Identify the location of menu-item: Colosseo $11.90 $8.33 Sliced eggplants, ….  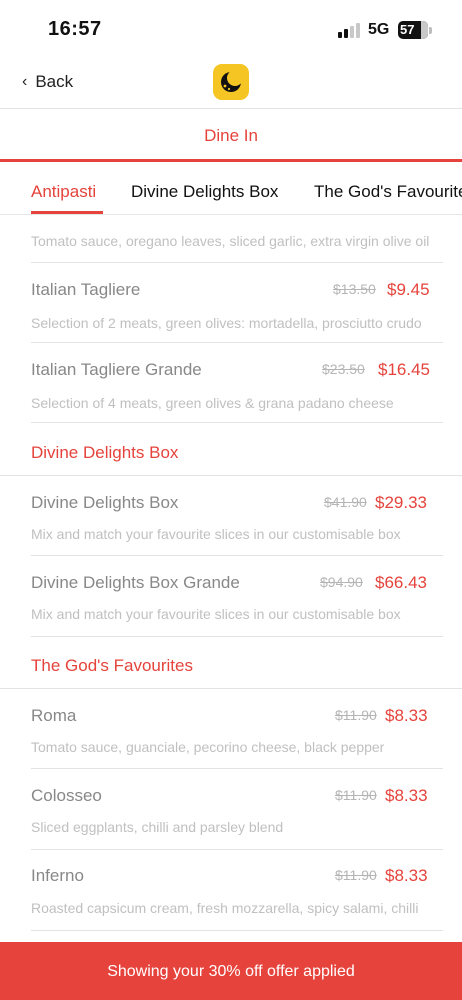
(237, 808).